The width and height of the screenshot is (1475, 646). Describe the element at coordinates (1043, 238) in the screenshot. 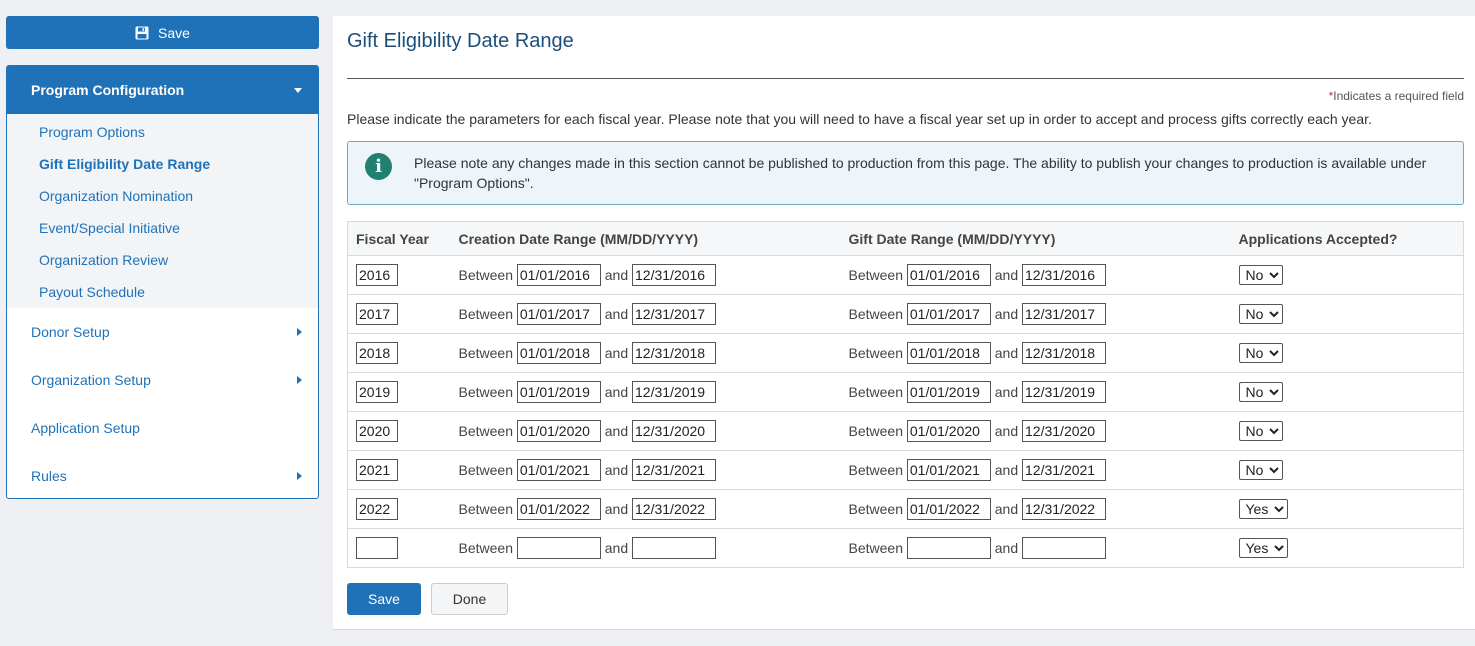

I see `column-header-gift-date-range: Gift Date Range (MM/DD/YYYY)` at that location.